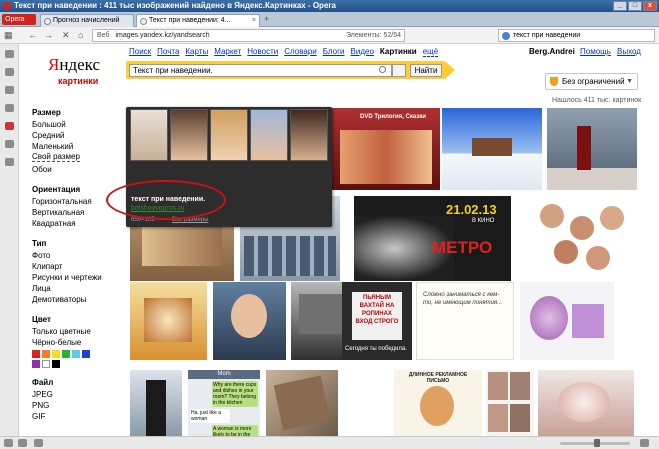  Describe the element at coordinates (591, 81) in the screenshot. I see `safe-search-dropdown: Без ограничений ▼` at that location.